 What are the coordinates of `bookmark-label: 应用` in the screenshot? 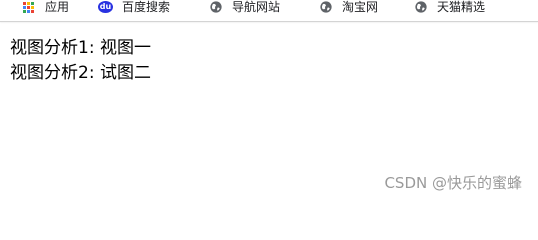 It's located at (57, 7).